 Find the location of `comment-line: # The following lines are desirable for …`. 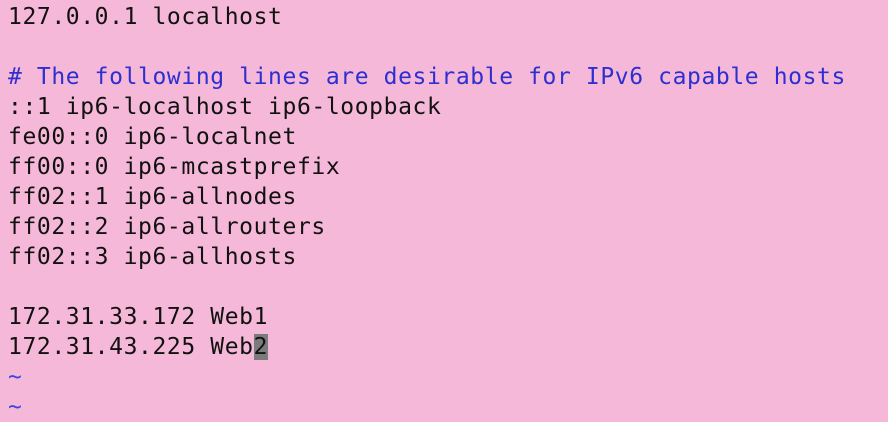

comment-line: # The following lines are desirable for … is located at coordinates (427, 77).